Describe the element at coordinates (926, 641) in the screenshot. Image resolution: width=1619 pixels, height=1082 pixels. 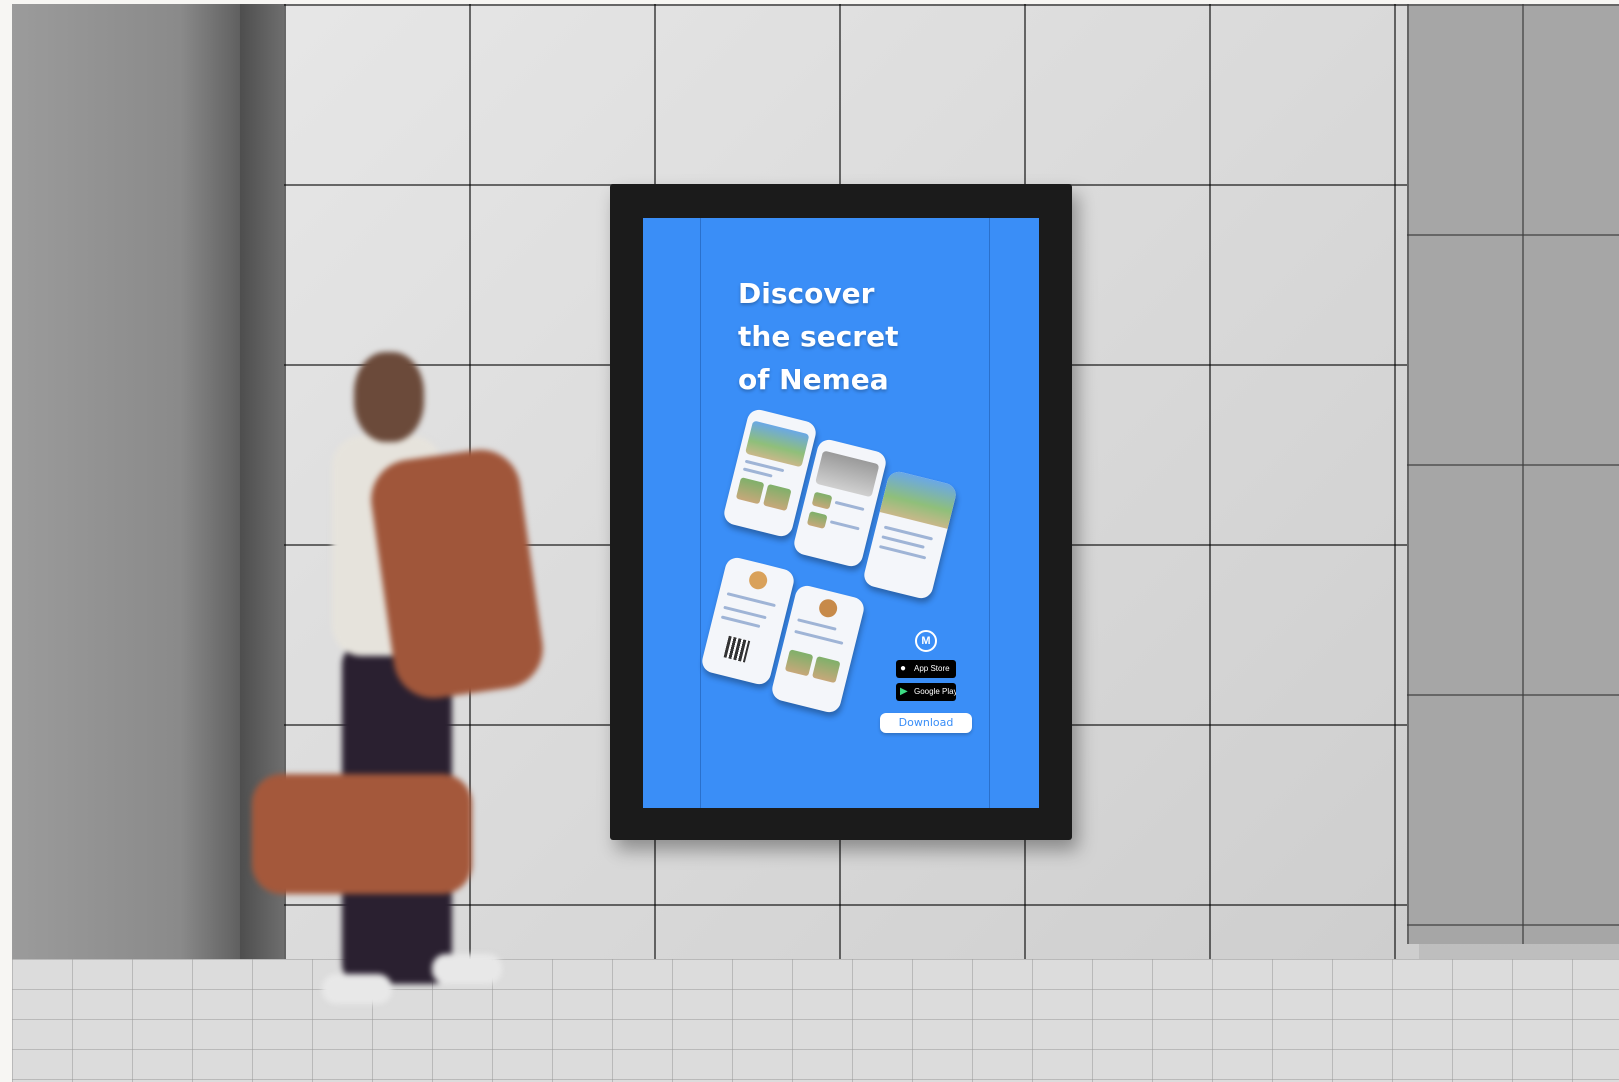
I see `nemea-logo-icon: M` at that location.